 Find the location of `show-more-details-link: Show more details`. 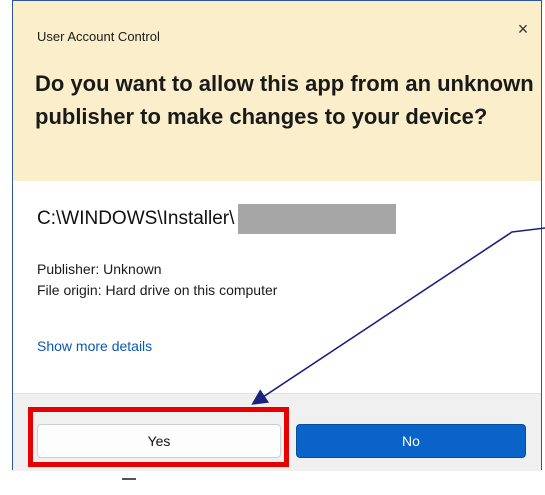

show-more-details-link: Show more details is located at coordinates (94, 346).